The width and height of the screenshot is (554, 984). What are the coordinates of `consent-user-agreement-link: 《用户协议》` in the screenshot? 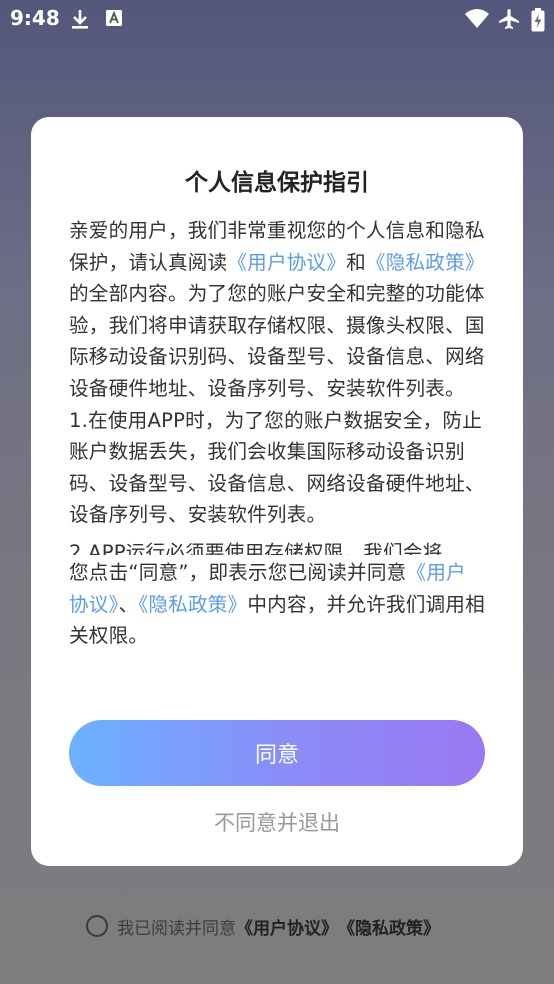 It's located at (287, 926).